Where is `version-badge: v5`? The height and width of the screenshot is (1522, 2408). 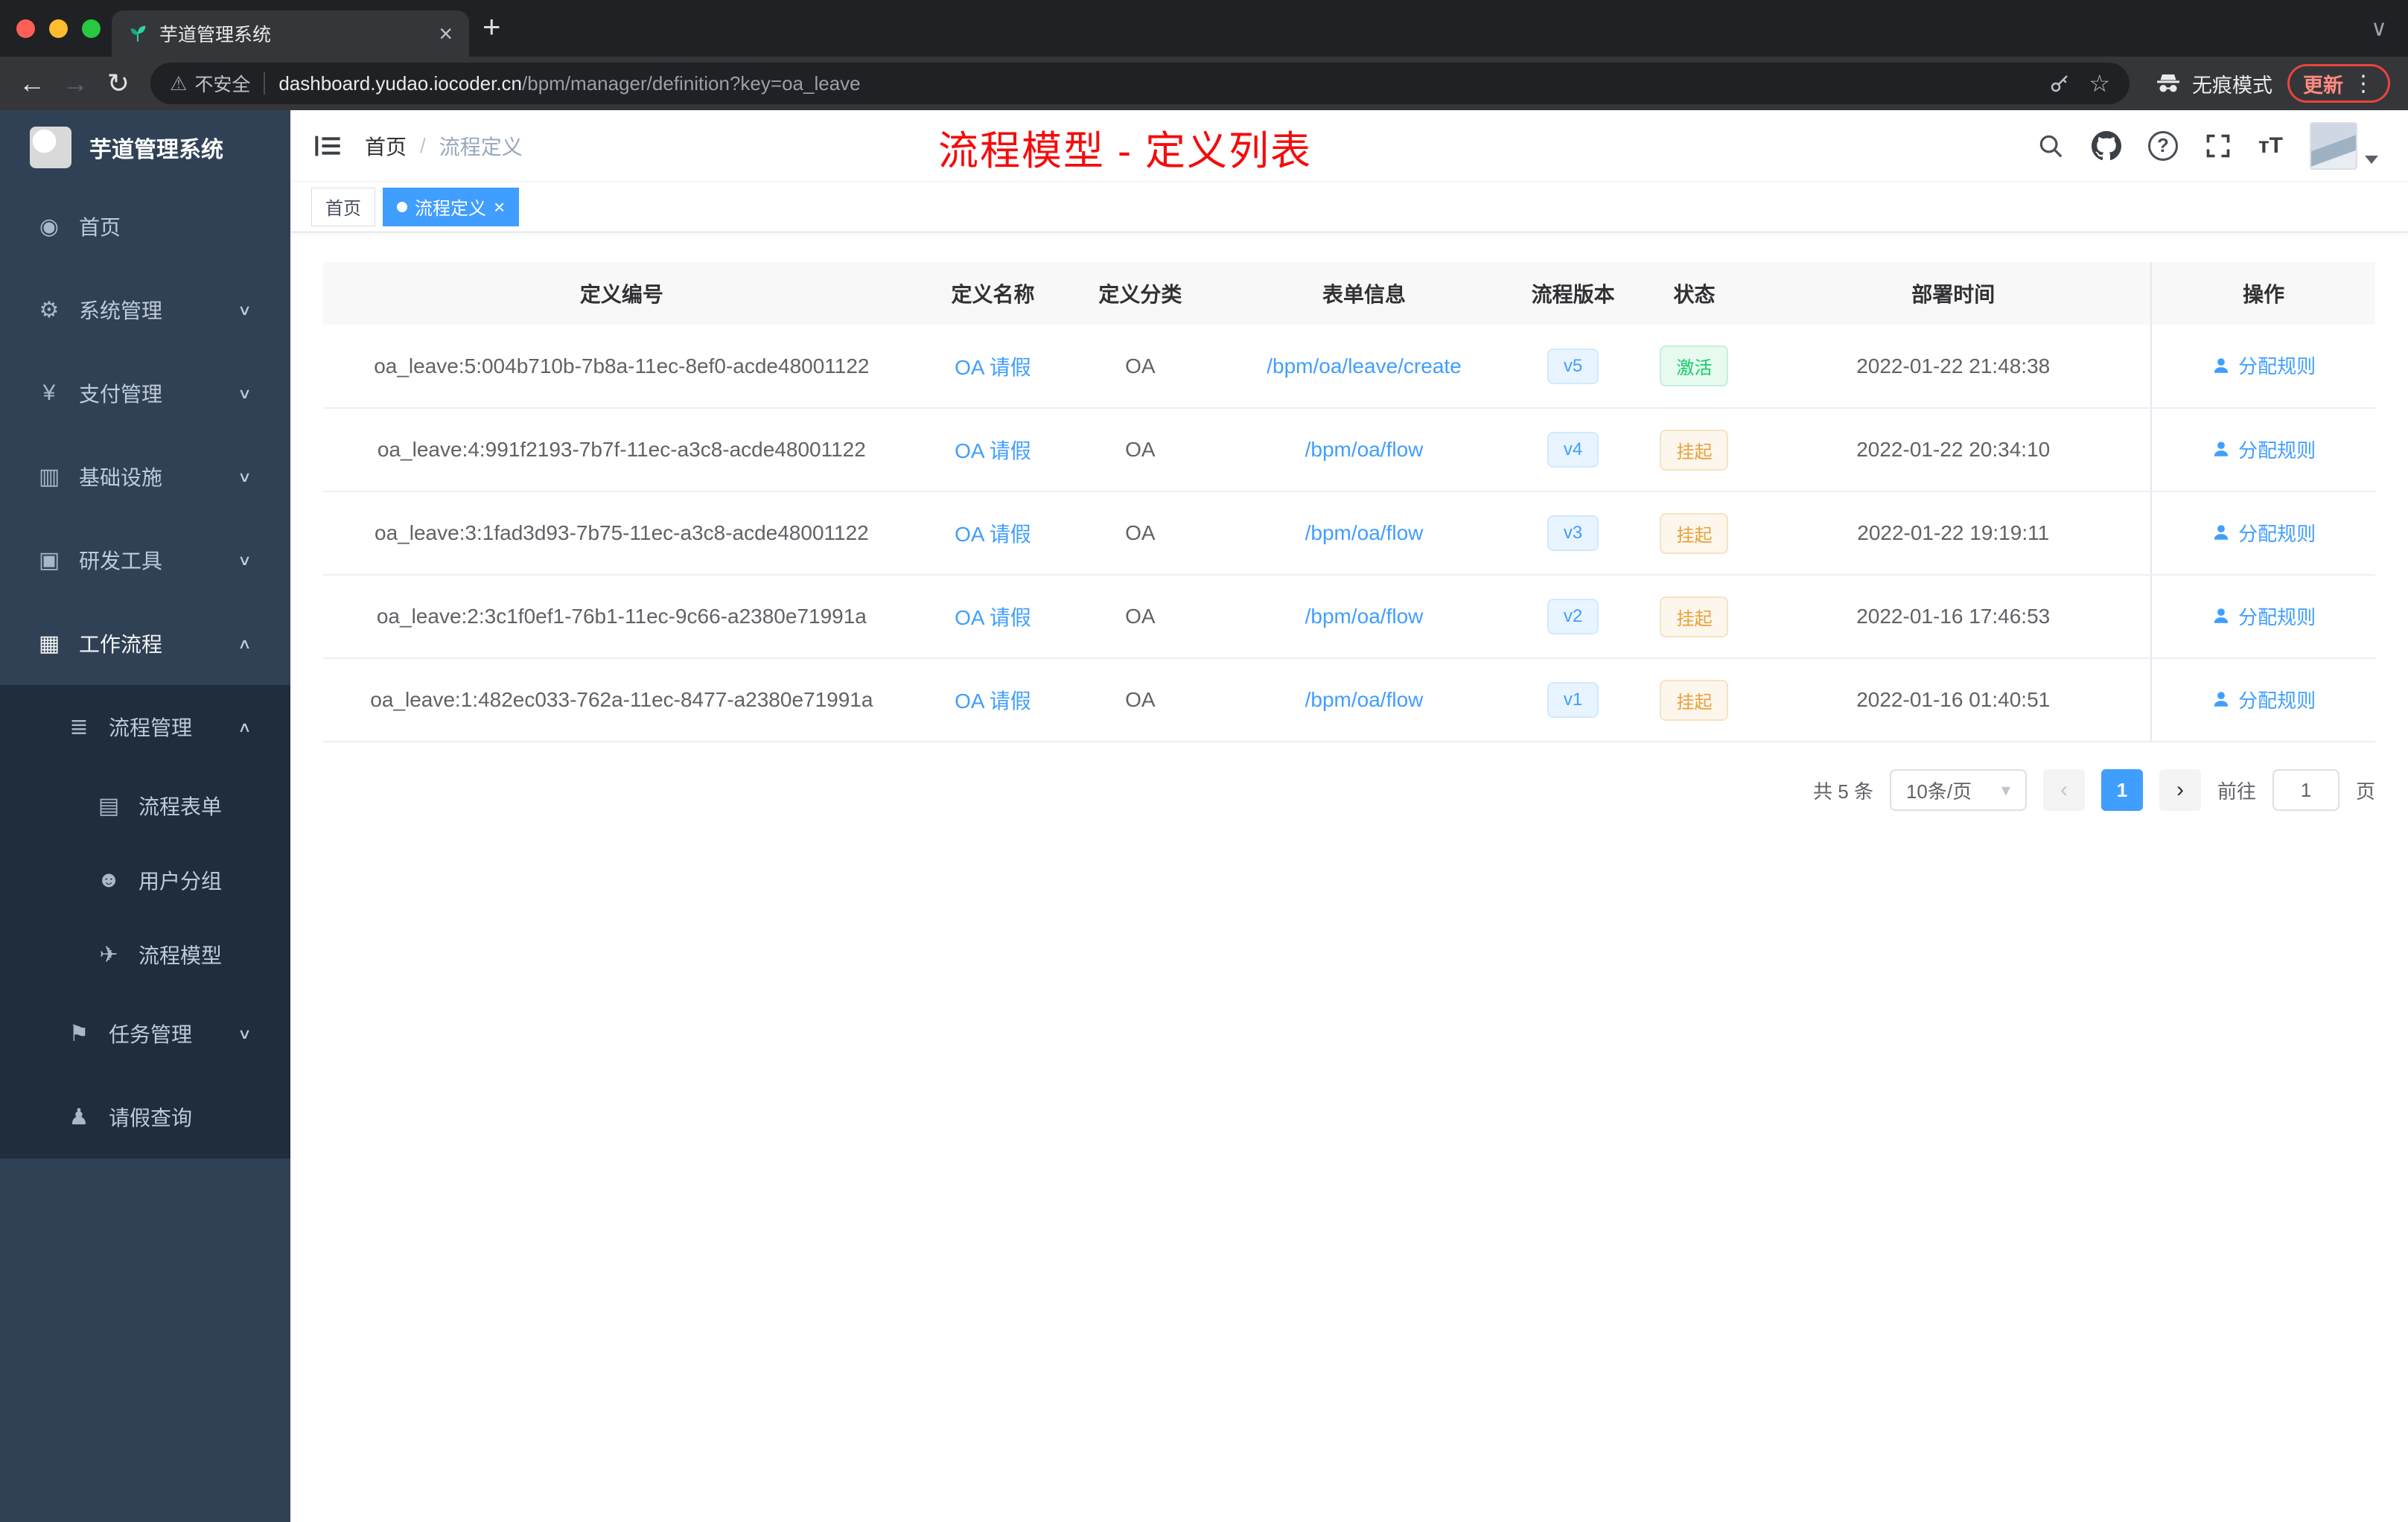 version-badge: v5 is located at coordinates (1573, 366).